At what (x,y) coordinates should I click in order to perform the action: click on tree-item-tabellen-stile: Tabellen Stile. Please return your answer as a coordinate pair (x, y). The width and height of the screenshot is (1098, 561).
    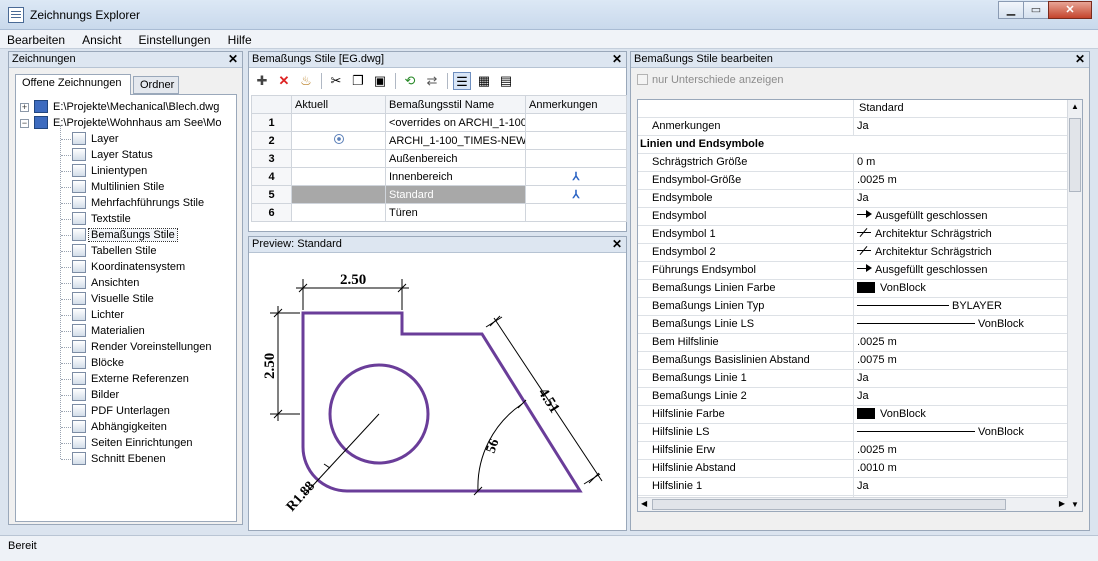
    Looking at the image, I should click on (115, 251).